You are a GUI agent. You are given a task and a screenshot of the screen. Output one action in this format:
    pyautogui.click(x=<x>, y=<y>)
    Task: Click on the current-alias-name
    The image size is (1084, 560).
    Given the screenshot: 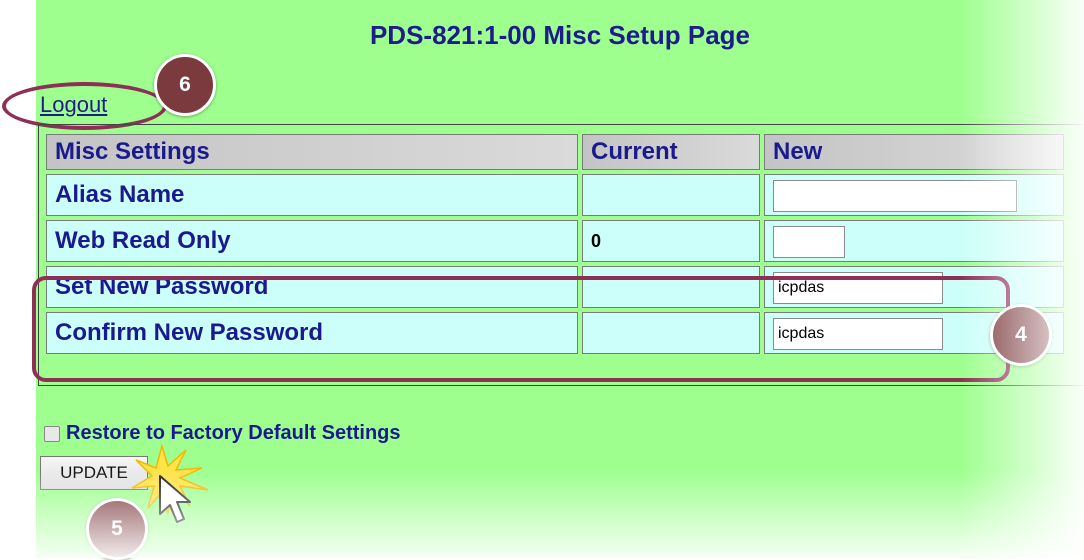 What is the action you would take?
    pyautogui.click(x=671, y=195)
    